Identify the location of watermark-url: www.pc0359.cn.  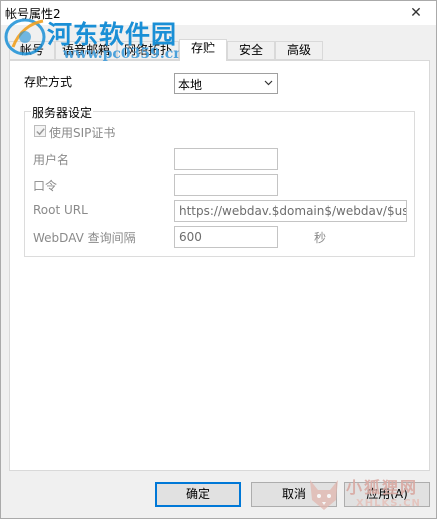
(123, 54).